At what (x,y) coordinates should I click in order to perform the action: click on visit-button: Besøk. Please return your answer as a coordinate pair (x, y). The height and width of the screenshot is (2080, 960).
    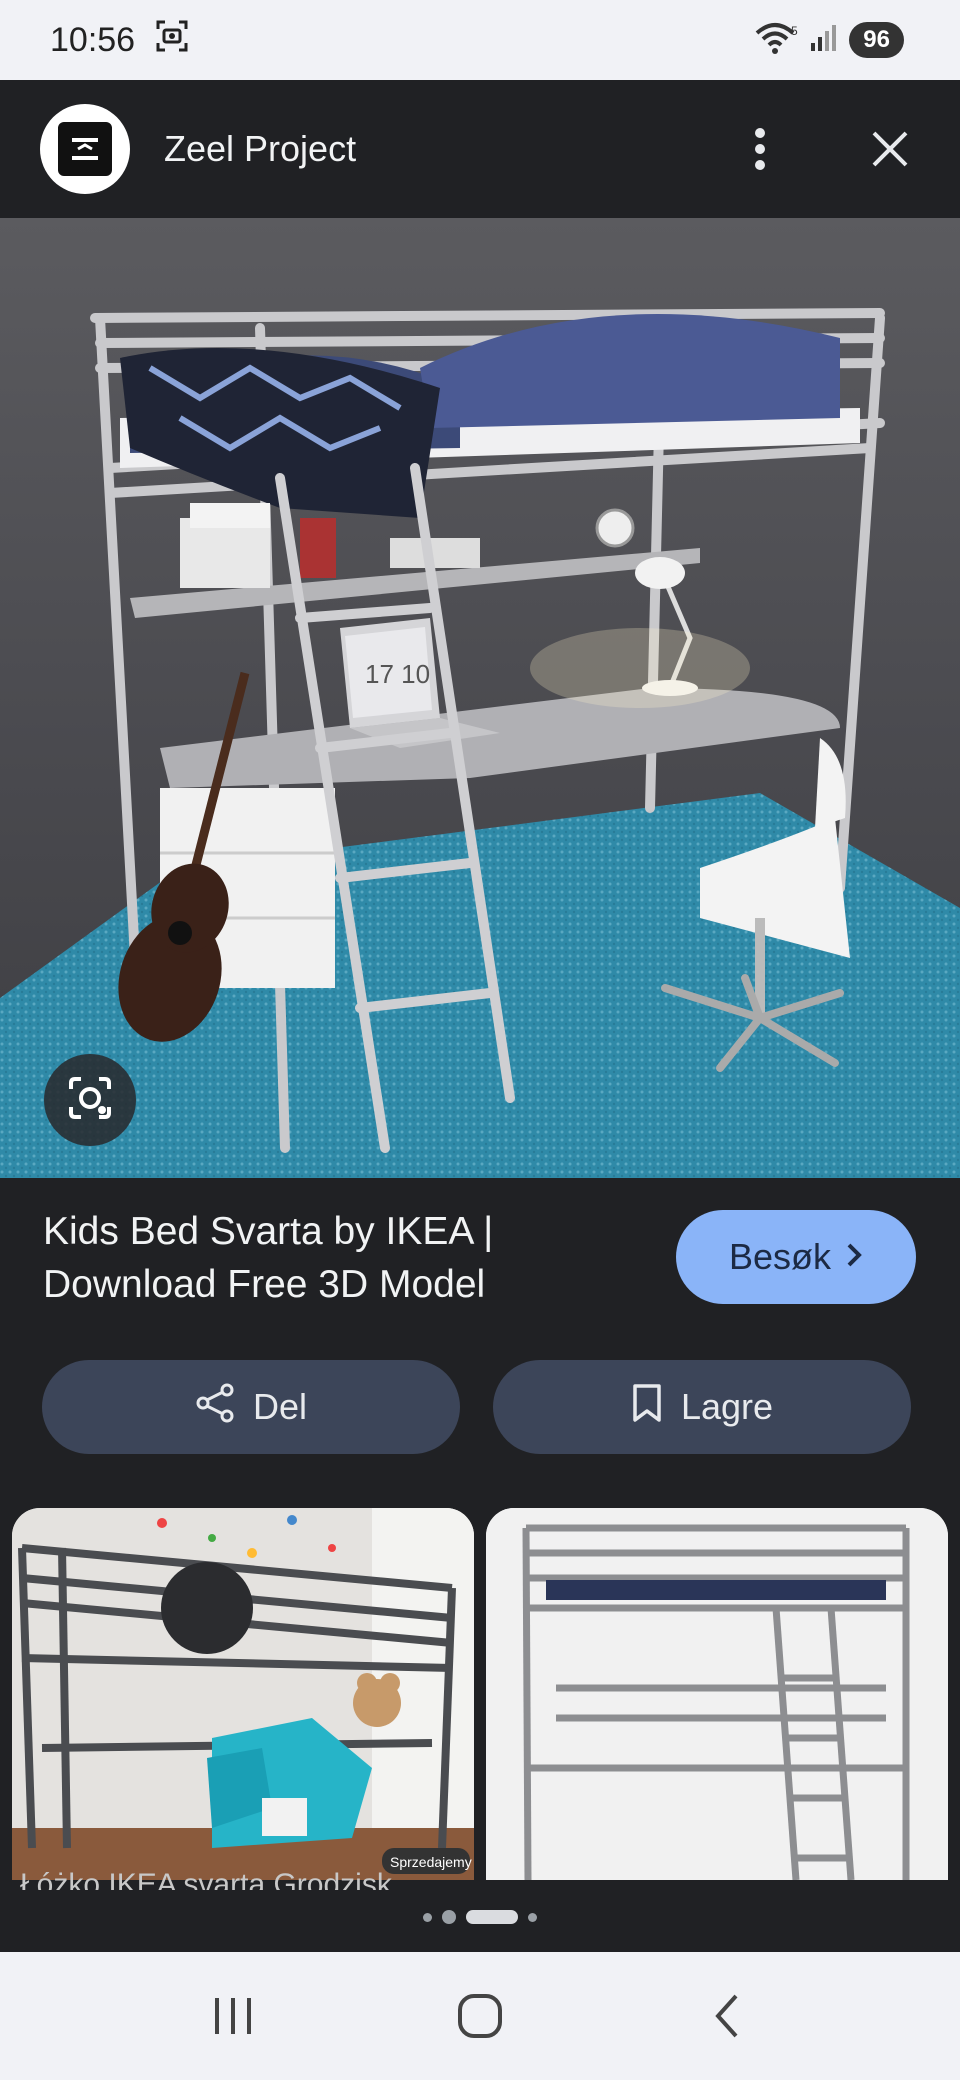
    Looking at the image, I should click on (796, 1257).